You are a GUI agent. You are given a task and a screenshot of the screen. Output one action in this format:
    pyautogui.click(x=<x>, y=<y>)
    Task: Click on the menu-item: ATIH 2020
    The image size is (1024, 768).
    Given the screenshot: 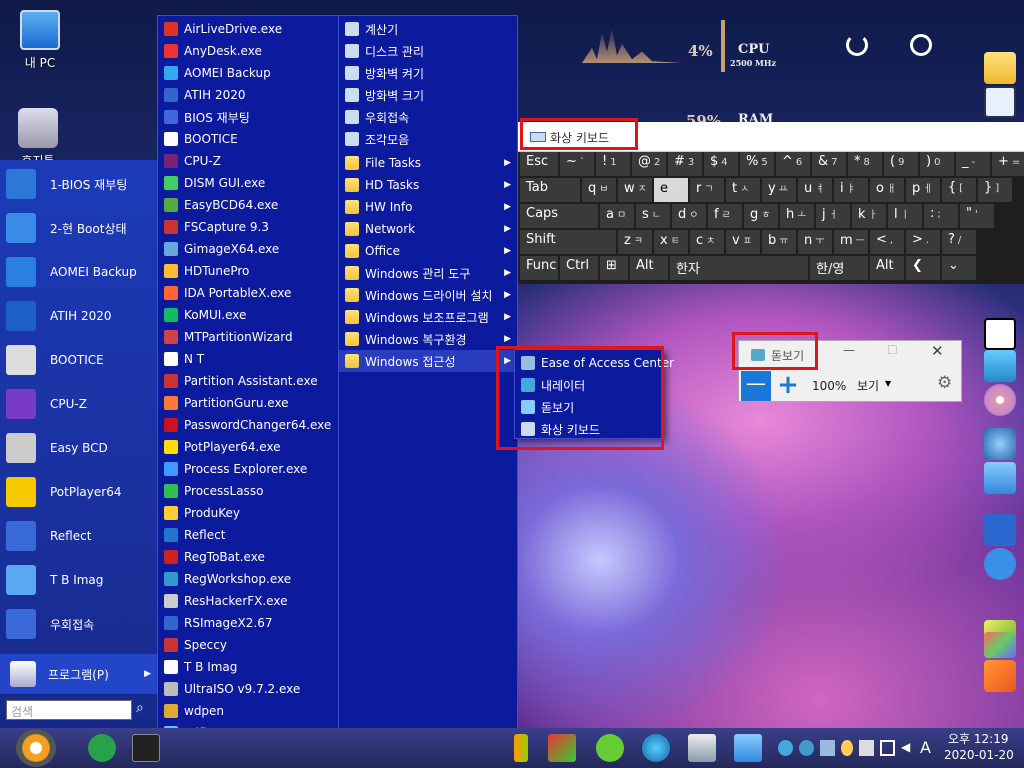 What is the action you would take?
    pyautogui.click(x=248, y=95)
    